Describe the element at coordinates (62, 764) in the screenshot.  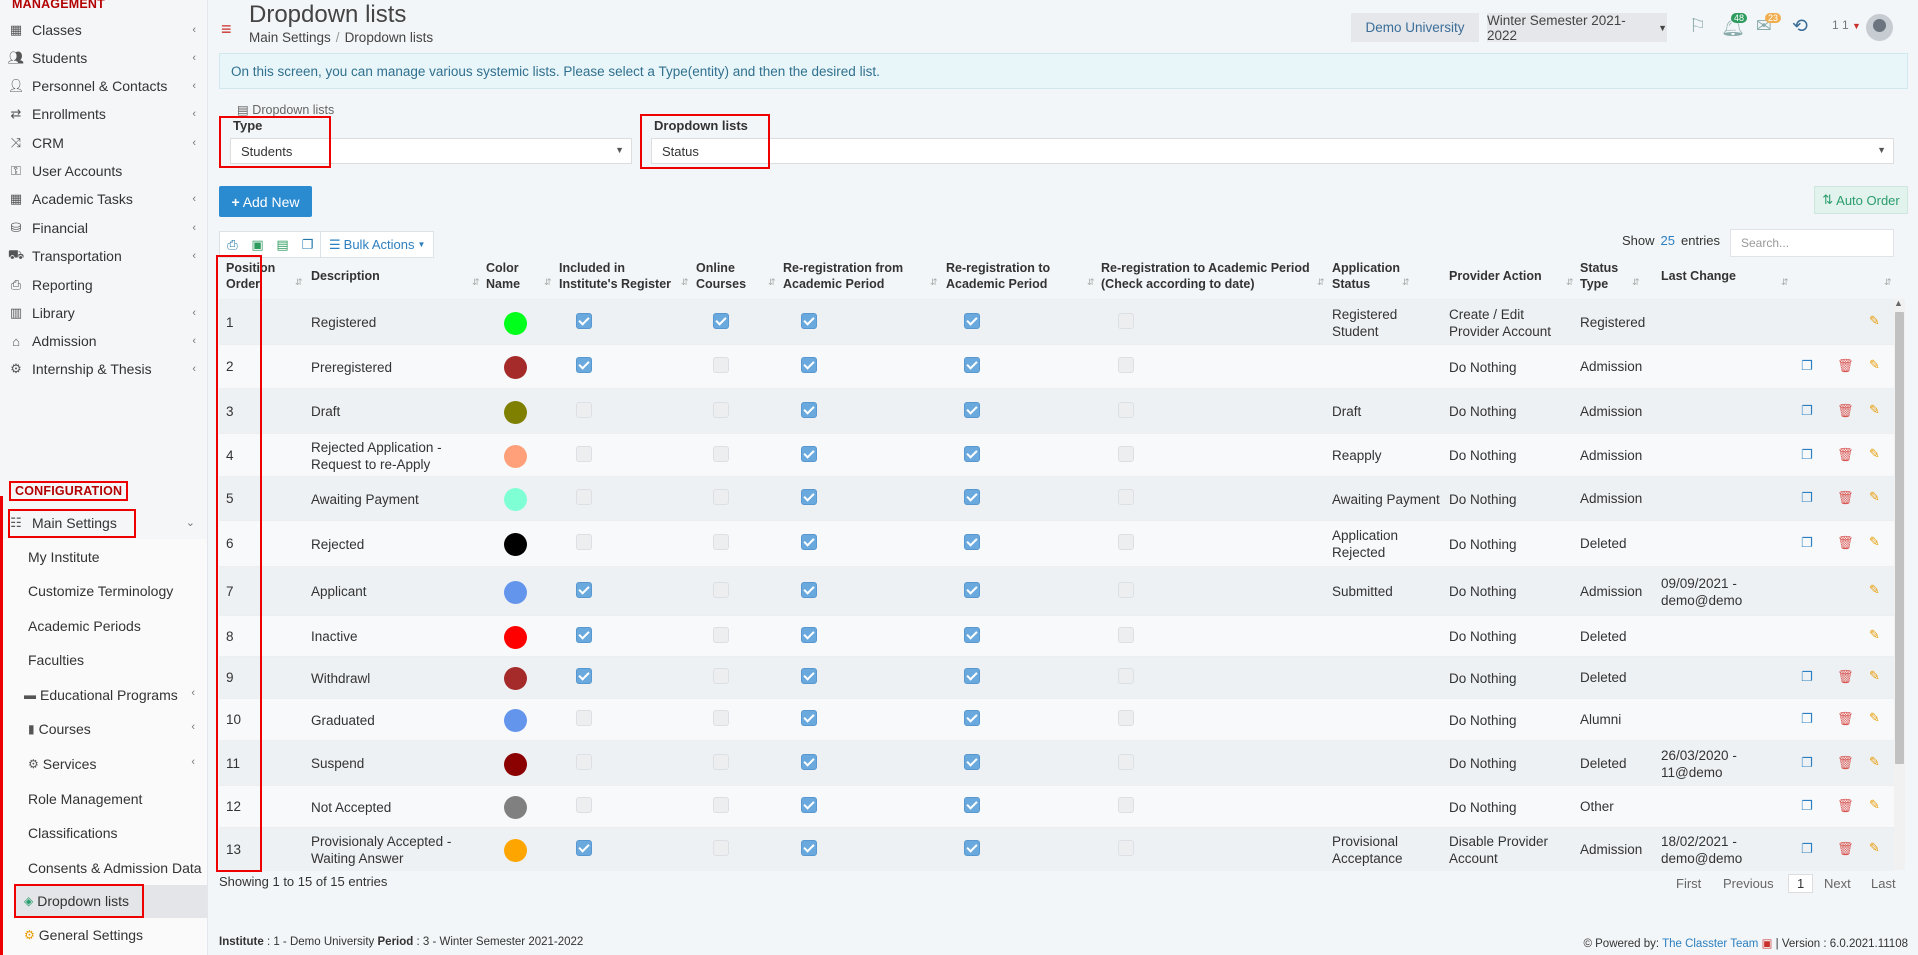
I see `sidebar-subitem-services: ⚙ Services` at that location.